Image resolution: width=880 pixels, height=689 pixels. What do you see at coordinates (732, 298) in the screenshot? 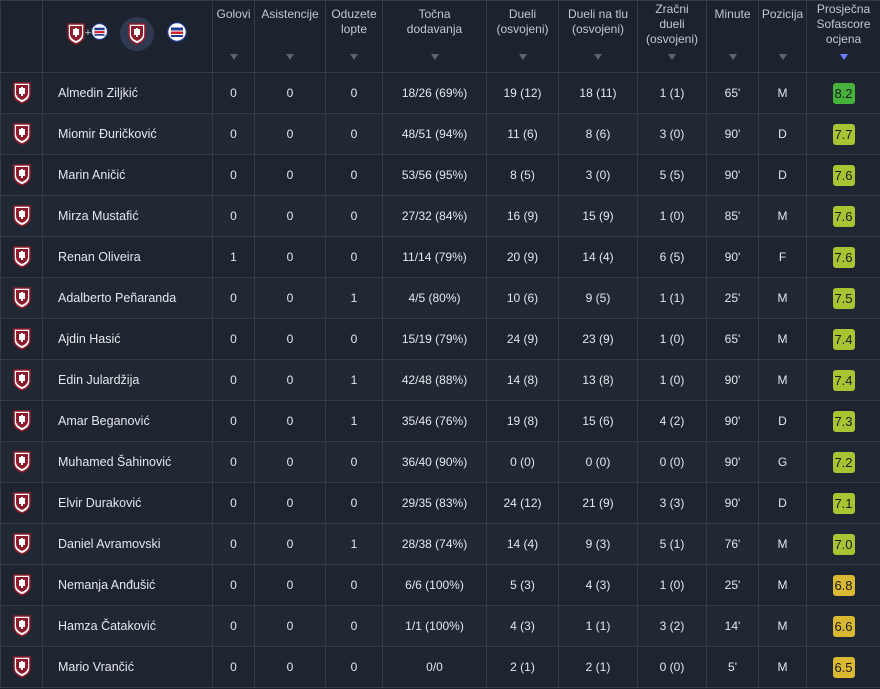
I see `minutes-cell: 25'` at bounding box center [732, 298].